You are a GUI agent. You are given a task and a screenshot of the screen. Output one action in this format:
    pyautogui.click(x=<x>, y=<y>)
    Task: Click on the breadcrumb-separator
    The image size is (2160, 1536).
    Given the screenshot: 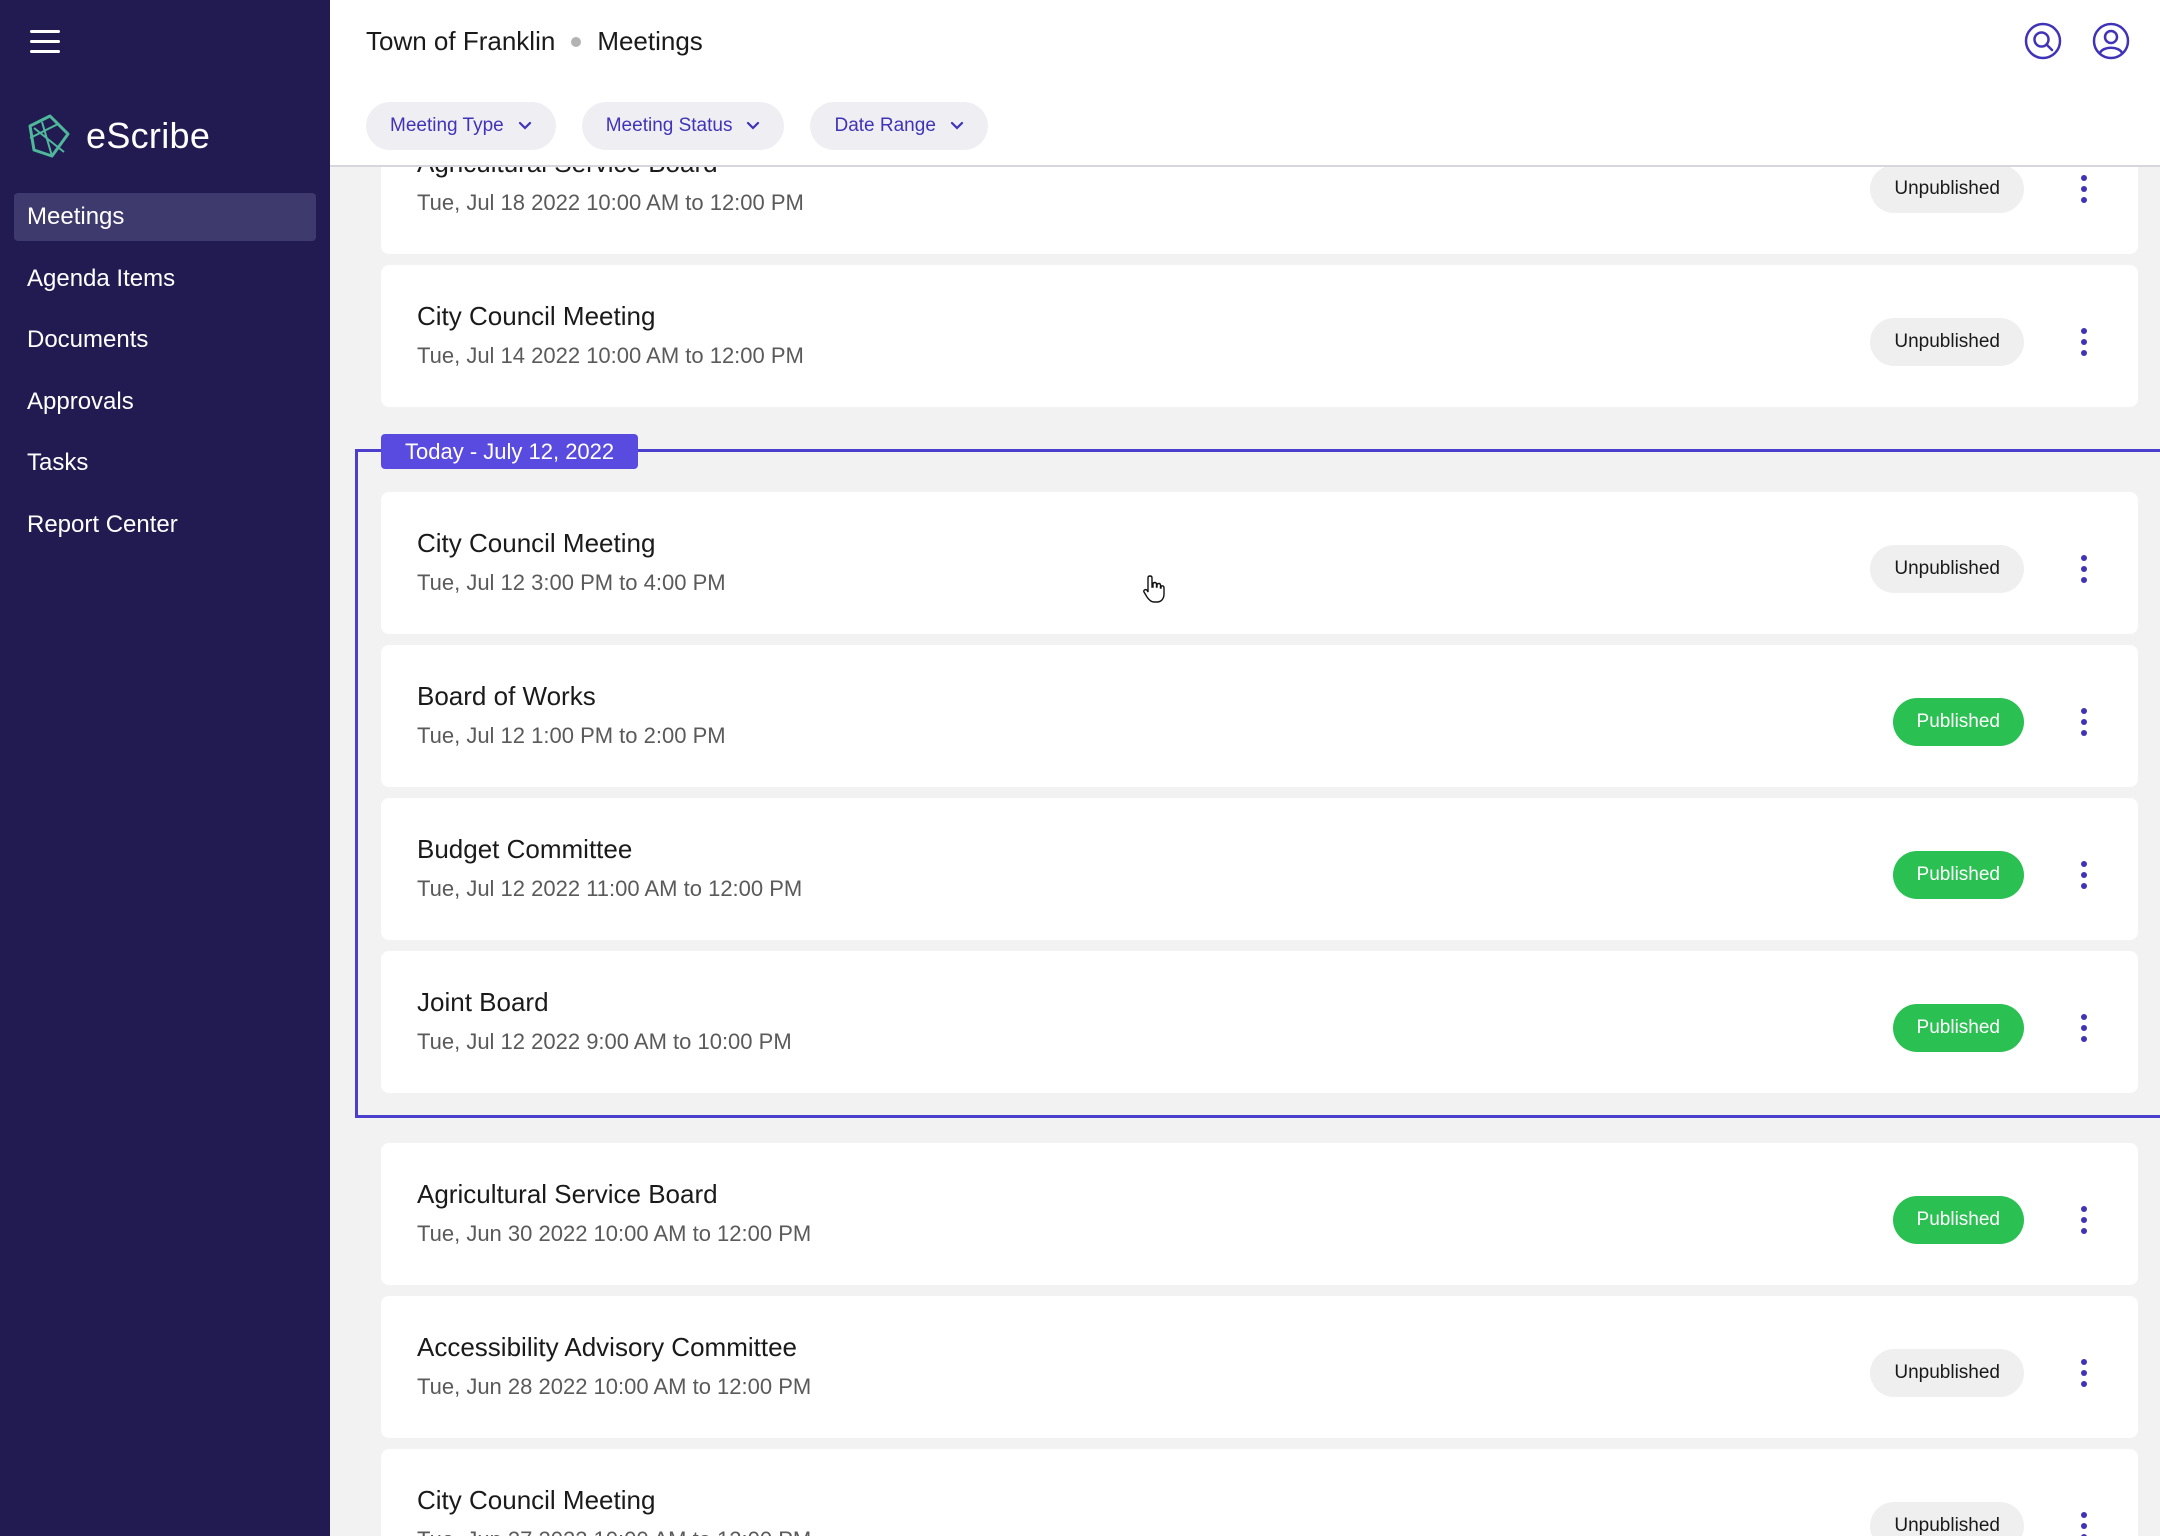 What is the action you would take?
    pyautogui.click(x=576, y=41)
    